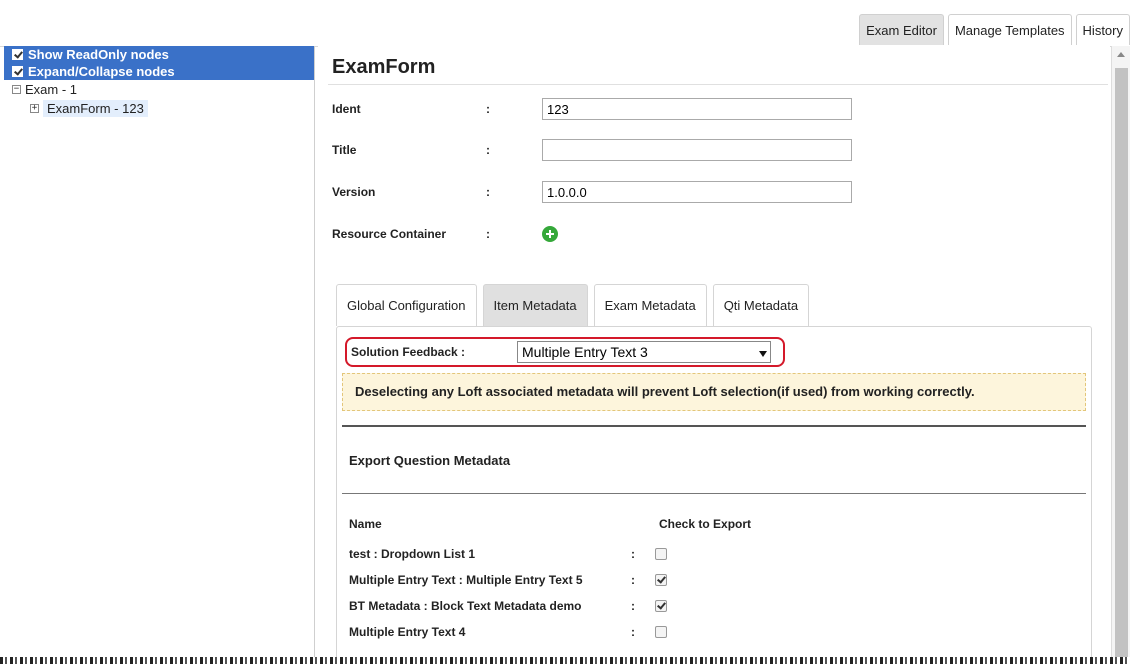 This screenshot has width=1130, height=664. I want to click on scroll-up-icon, so click(1121, 54).